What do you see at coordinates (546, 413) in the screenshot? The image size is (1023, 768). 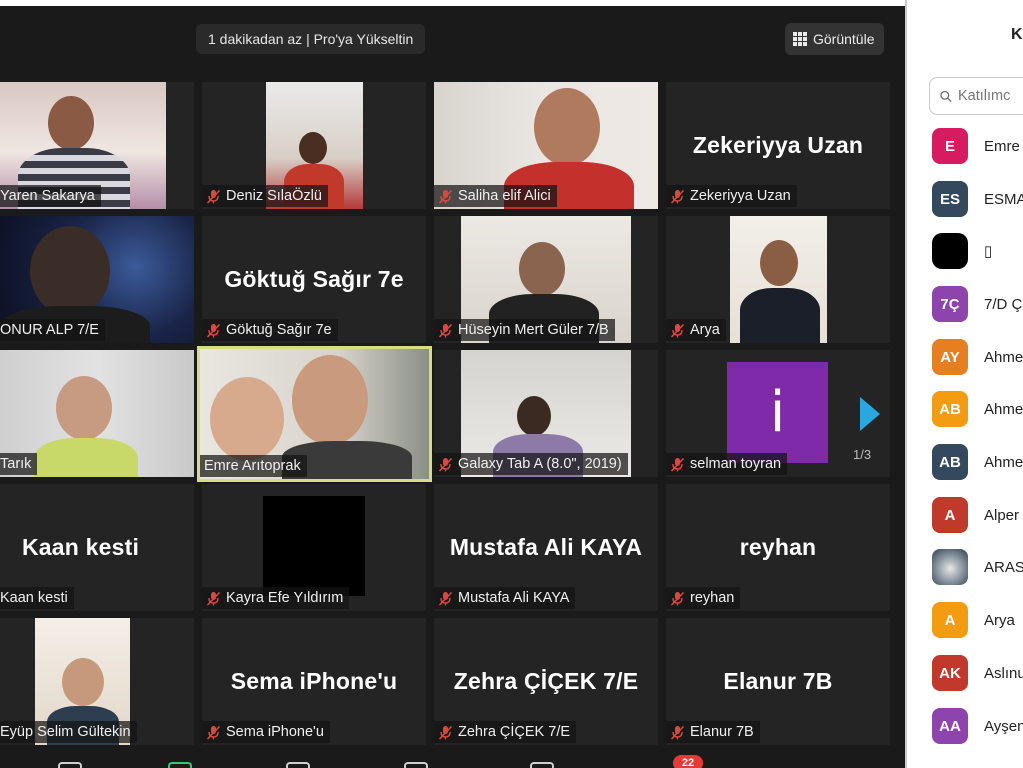 I see `participant-tile-galaxy-tab: Galaxy Tab A (8.0", 2019)` at bounding box center [546, 413].